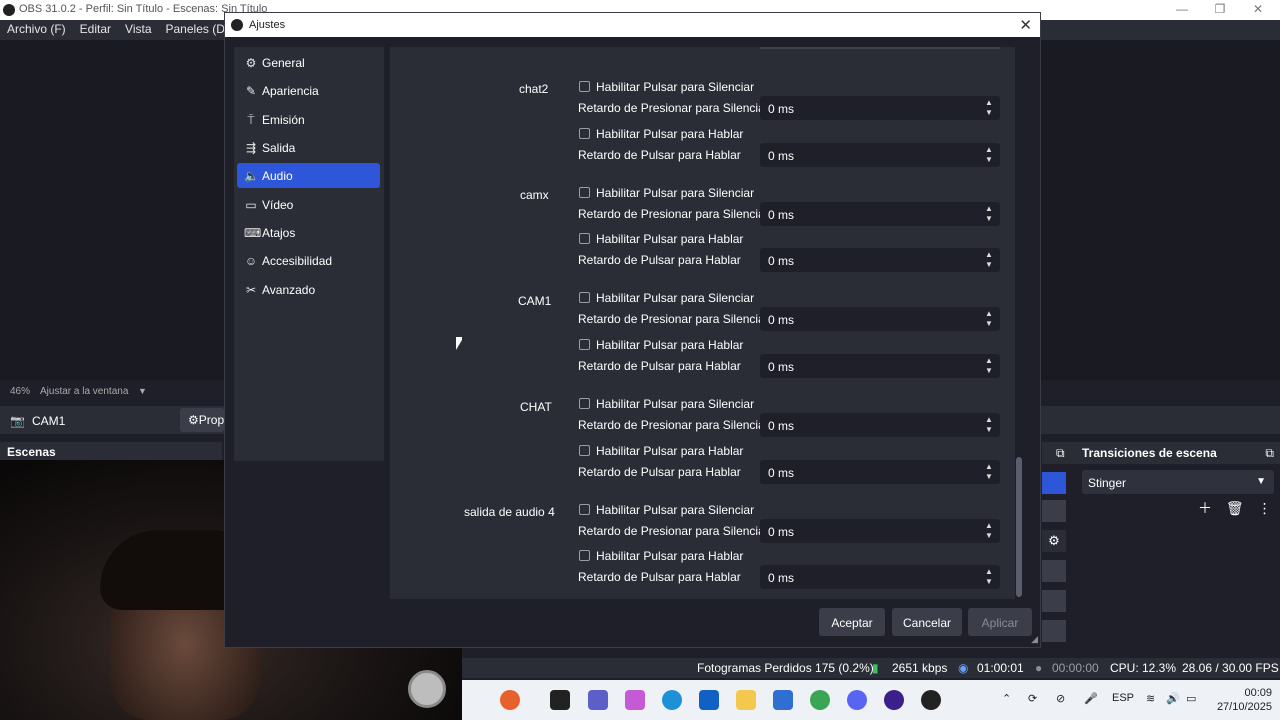 Image resolution: width=1280 pixels, height=720 pixels. Describe the element at coordinates (308, 289) in the screenshot. I see `nav-item-avanzado: ✂ Avanzado` at that location.